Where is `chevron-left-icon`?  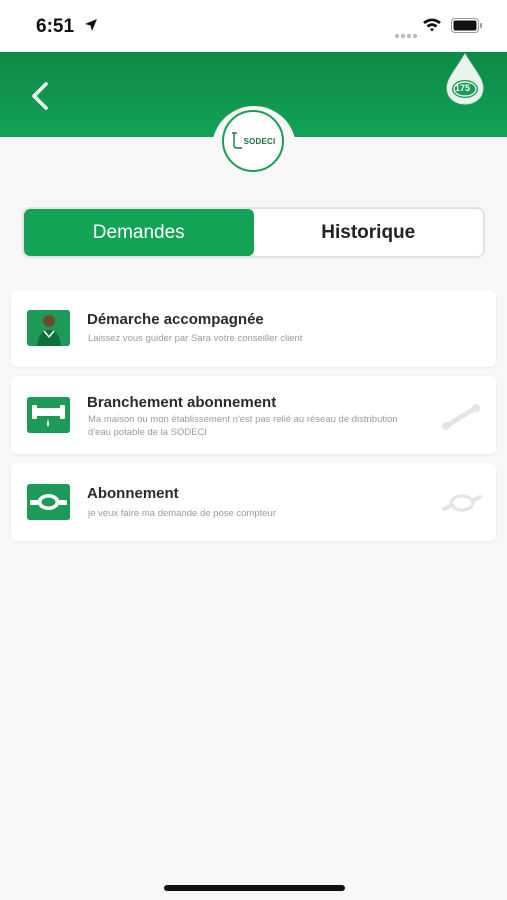 chevron-left-icon is located at coordinates (40, 96).